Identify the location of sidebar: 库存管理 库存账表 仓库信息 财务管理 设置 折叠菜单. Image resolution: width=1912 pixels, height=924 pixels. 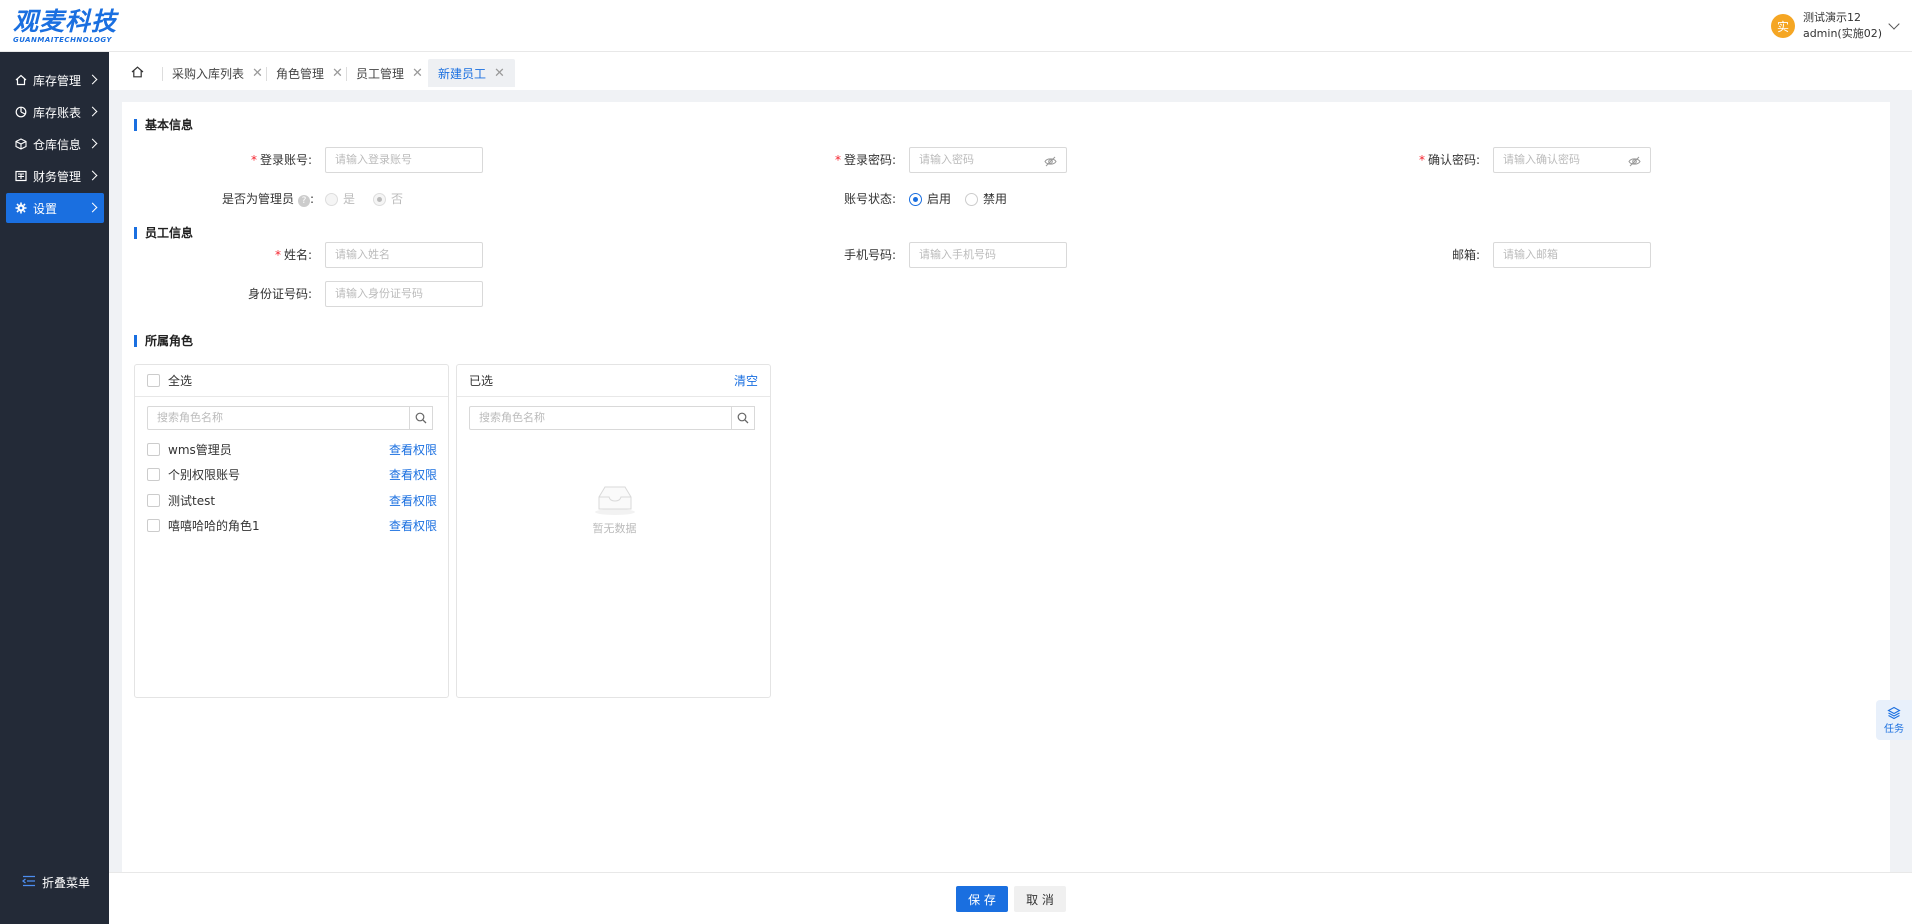
(54, 488).